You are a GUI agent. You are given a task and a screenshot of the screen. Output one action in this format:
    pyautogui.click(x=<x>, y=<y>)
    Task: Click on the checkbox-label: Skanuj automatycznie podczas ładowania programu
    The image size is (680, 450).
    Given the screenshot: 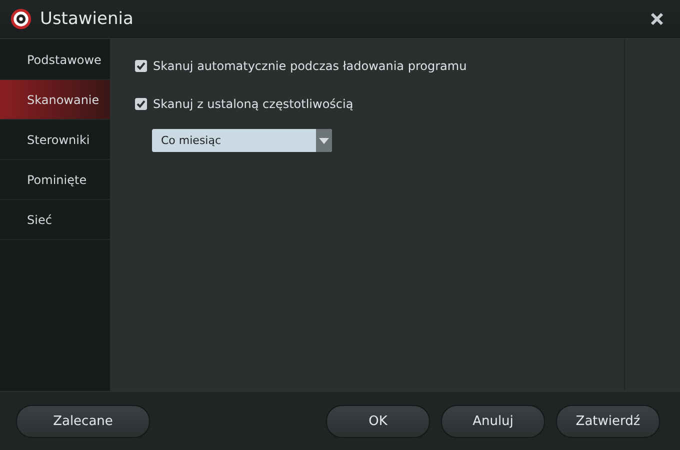 What is the action you would take?
    pyautogui.click(x=310, y=66)
    